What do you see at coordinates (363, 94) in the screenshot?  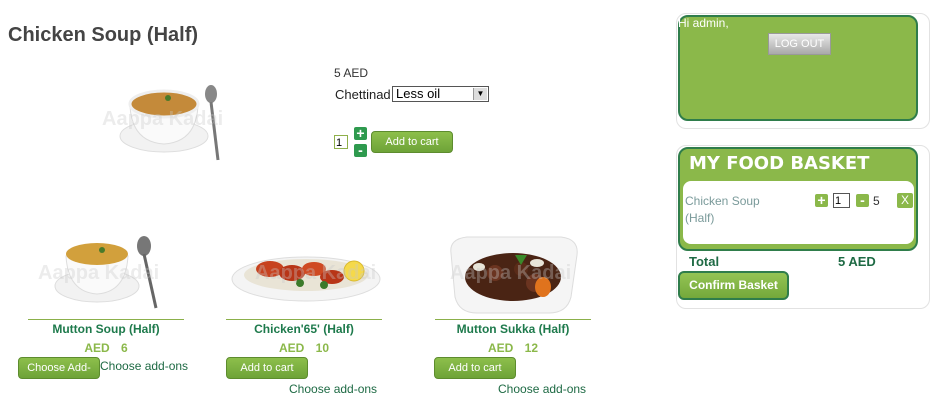 I see `option-label: Chettinad` at bounding box center [363, 94].